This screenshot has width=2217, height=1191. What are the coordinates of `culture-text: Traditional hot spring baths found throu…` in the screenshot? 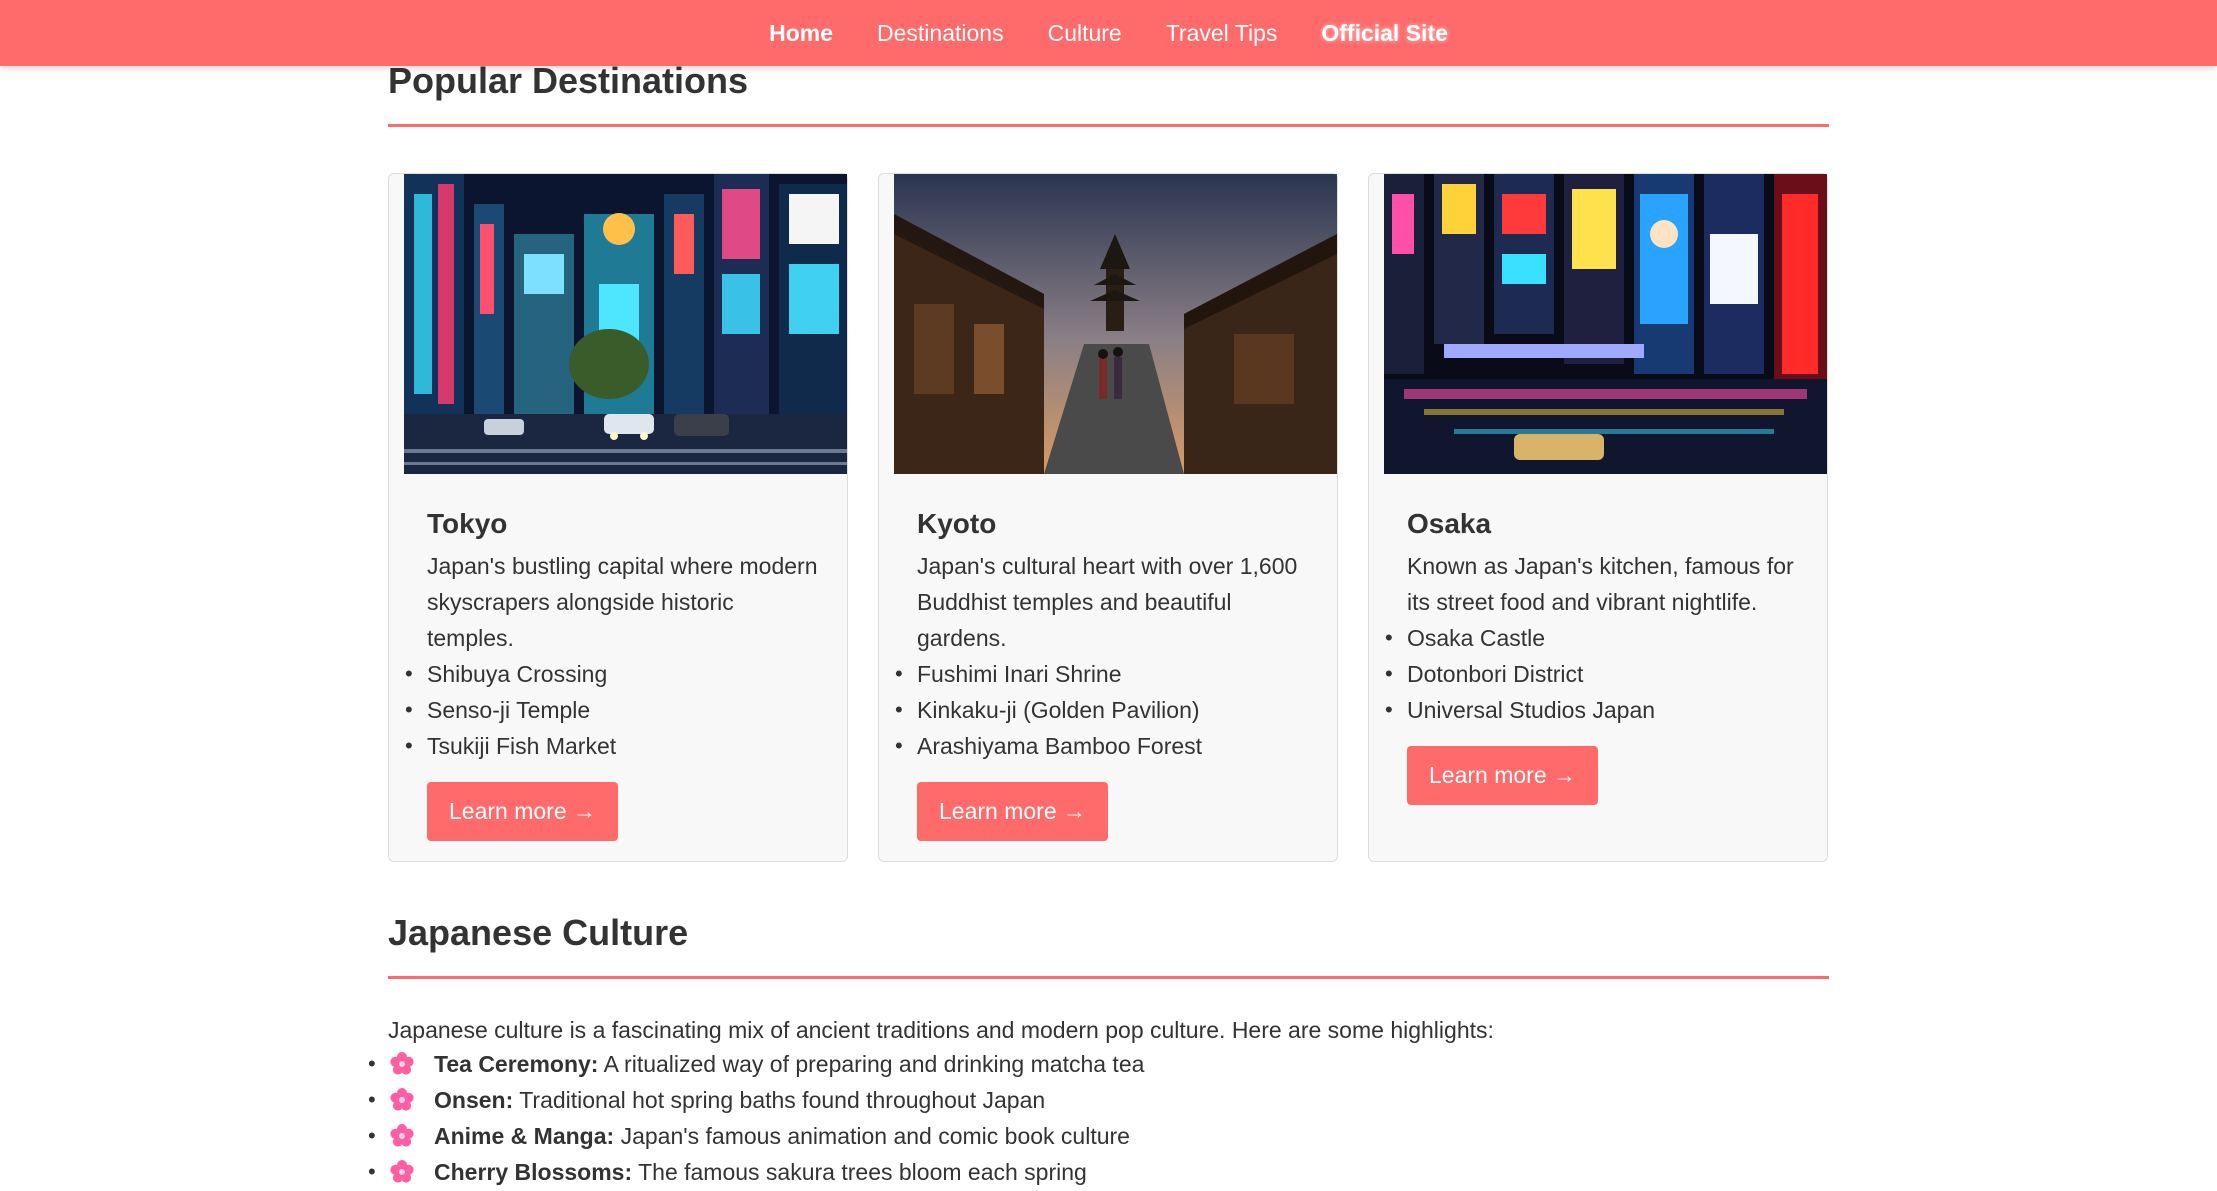 It's located at (779, 1100).